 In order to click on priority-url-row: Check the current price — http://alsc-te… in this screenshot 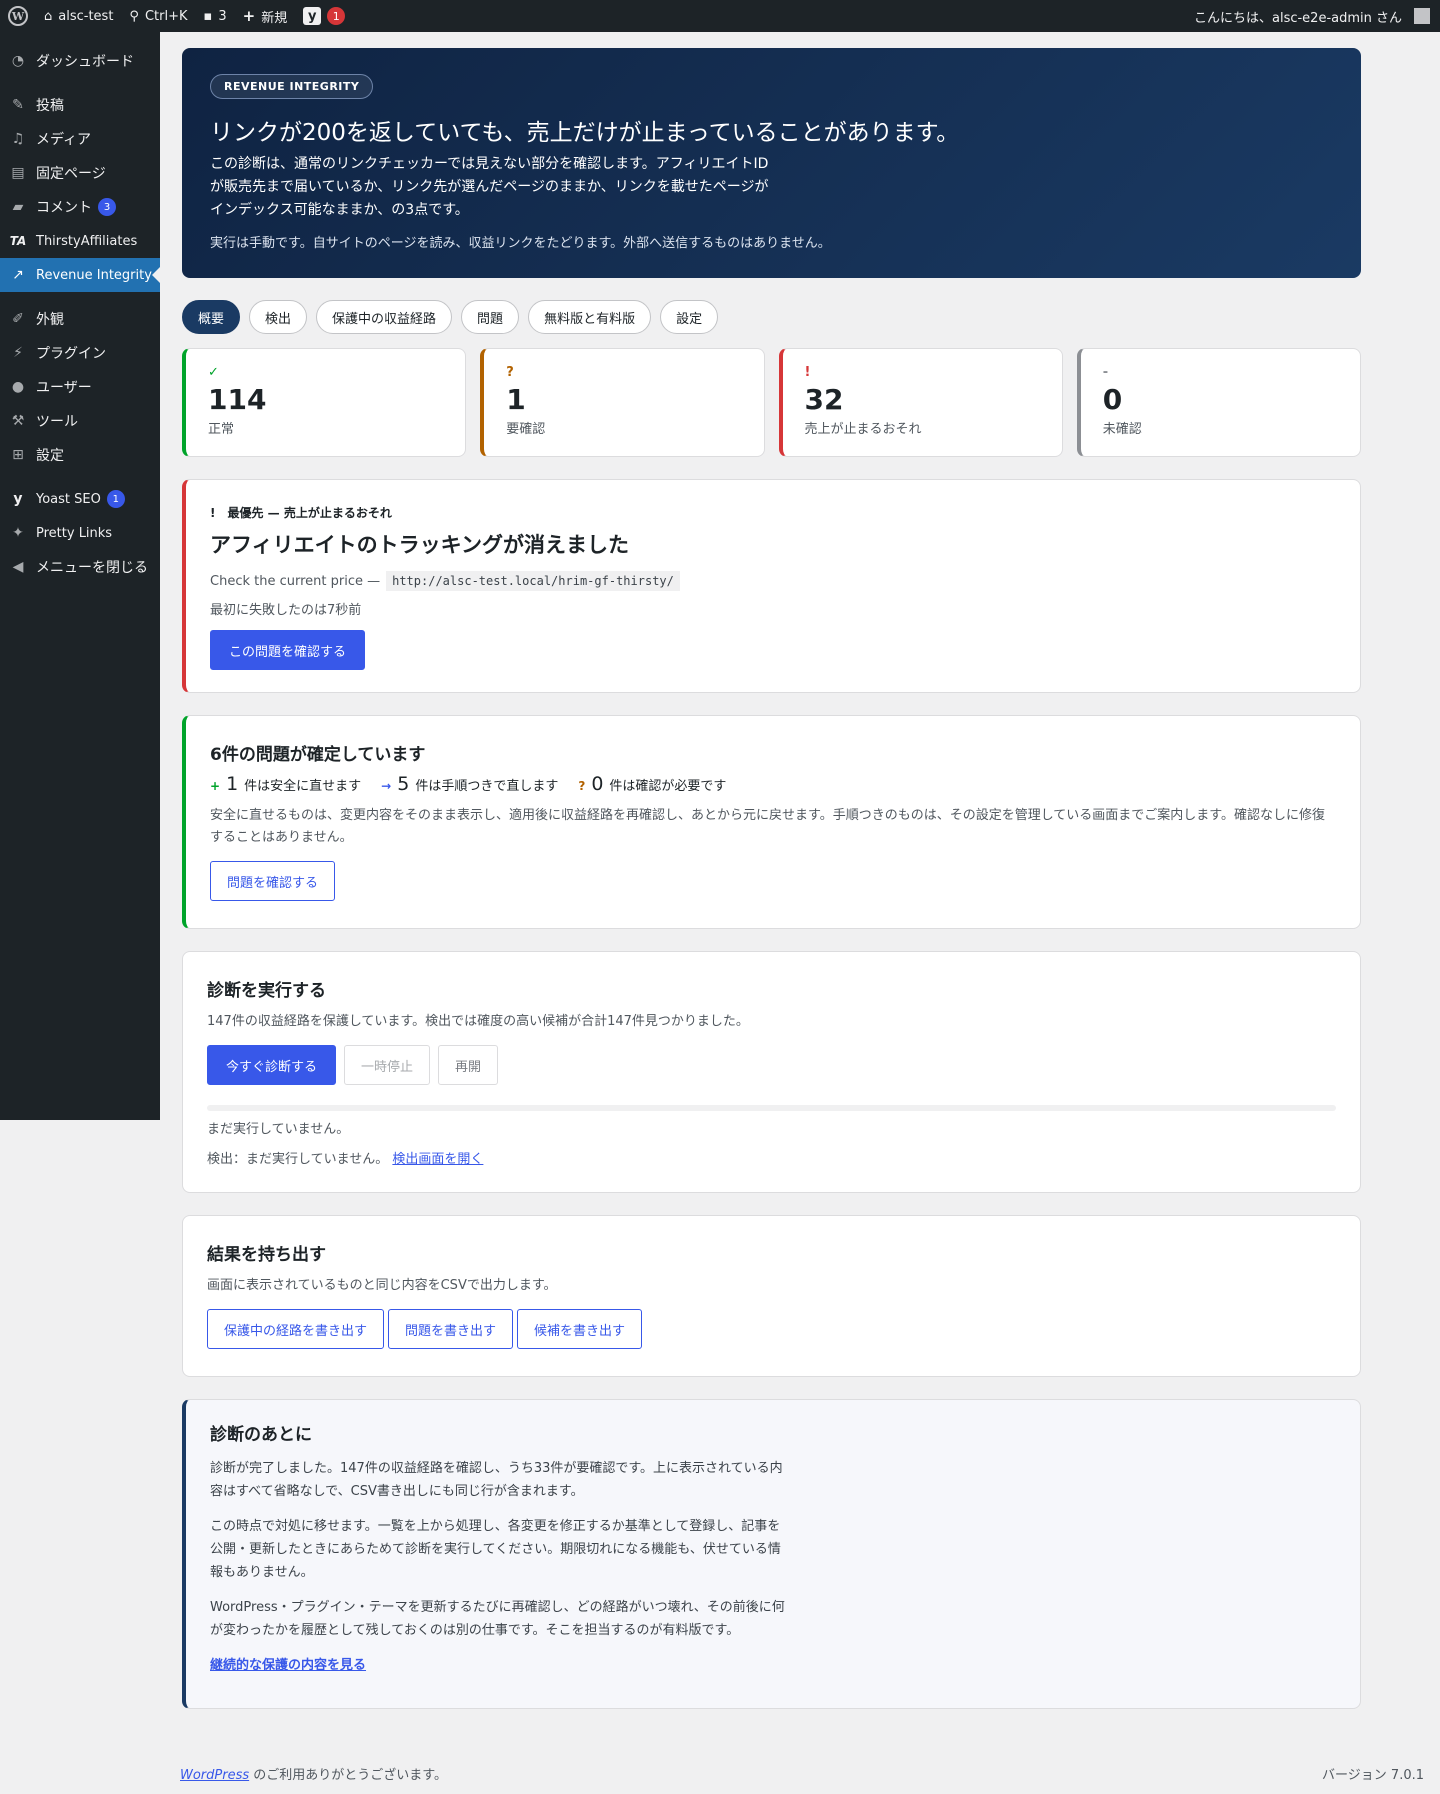, I will do `click(773, 581)`.